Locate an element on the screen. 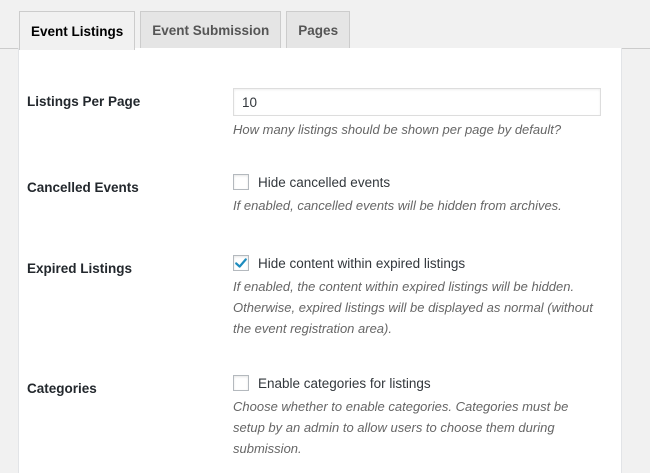  hide-cancelled-events-option: Hide cancelled events is located at coordinates (418, 182).